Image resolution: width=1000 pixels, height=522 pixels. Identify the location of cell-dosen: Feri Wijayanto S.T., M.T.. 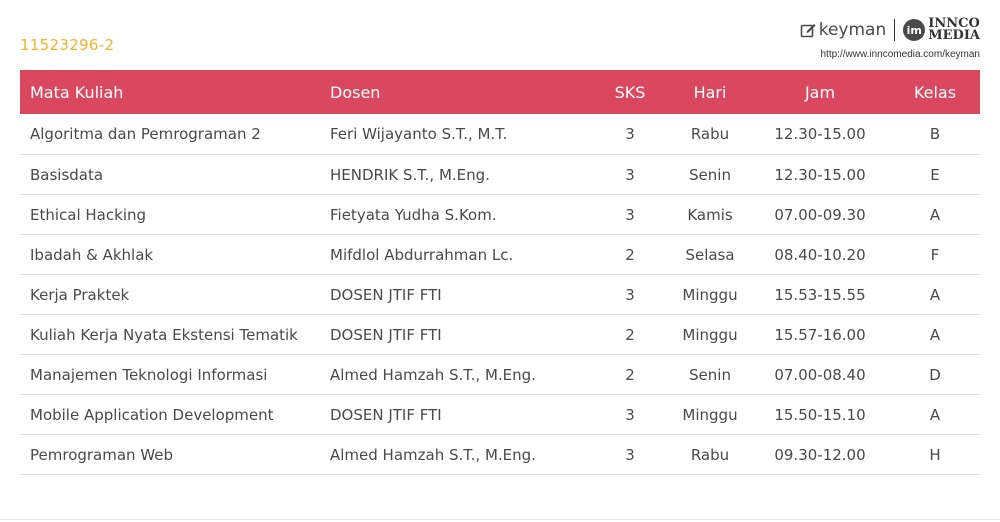
(455, 134).